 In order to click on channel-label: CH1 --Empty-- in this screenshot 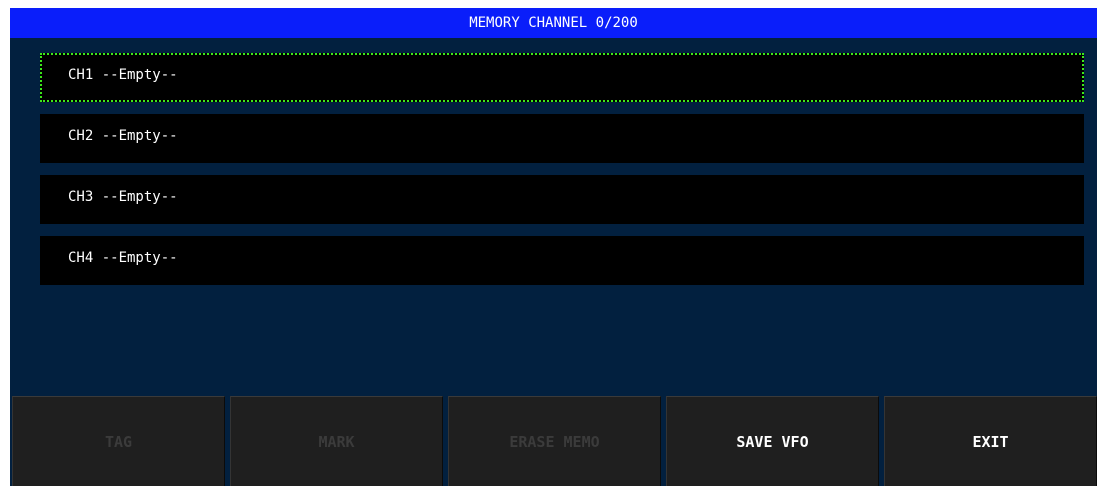, I will do `click(123, 75)`.